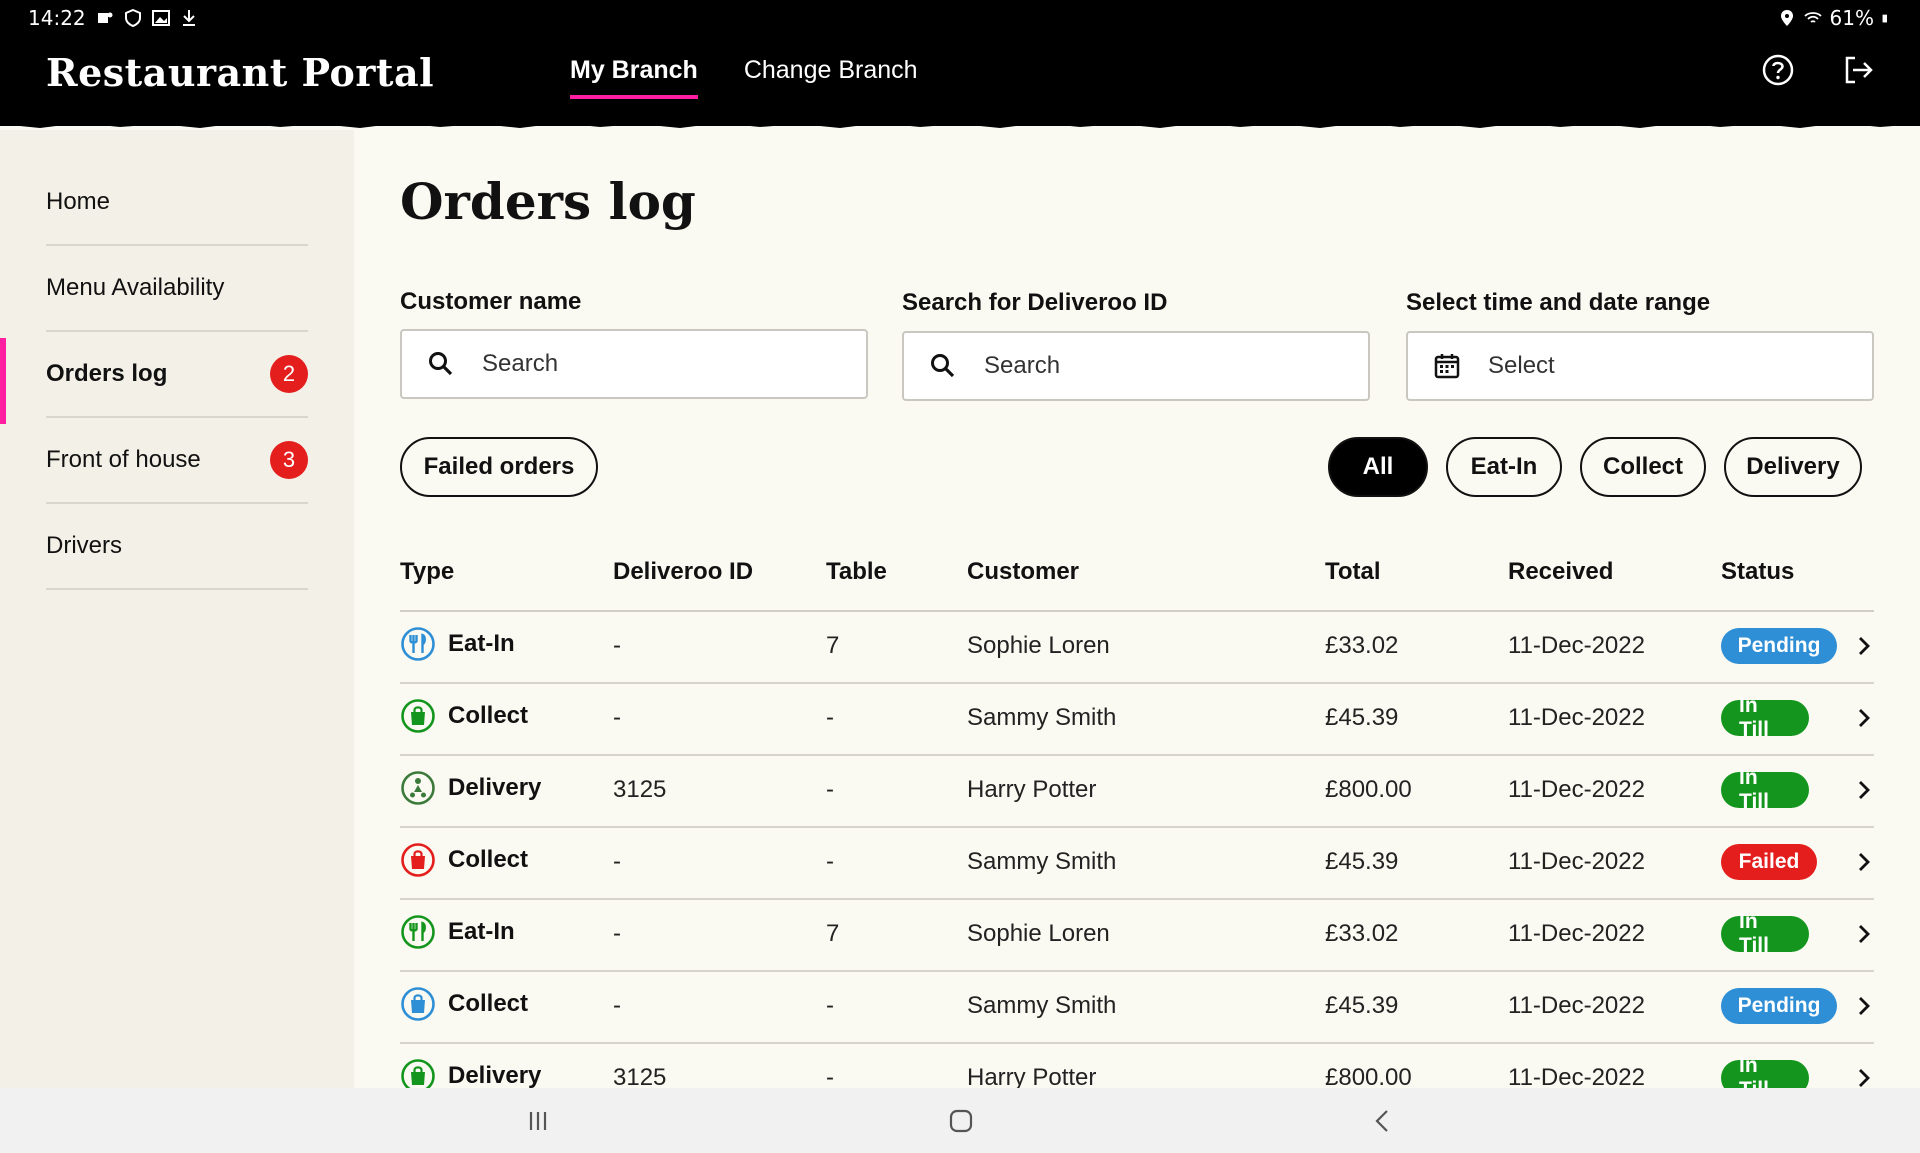  I want to click on system-nav-bar, so click(960, 1120).